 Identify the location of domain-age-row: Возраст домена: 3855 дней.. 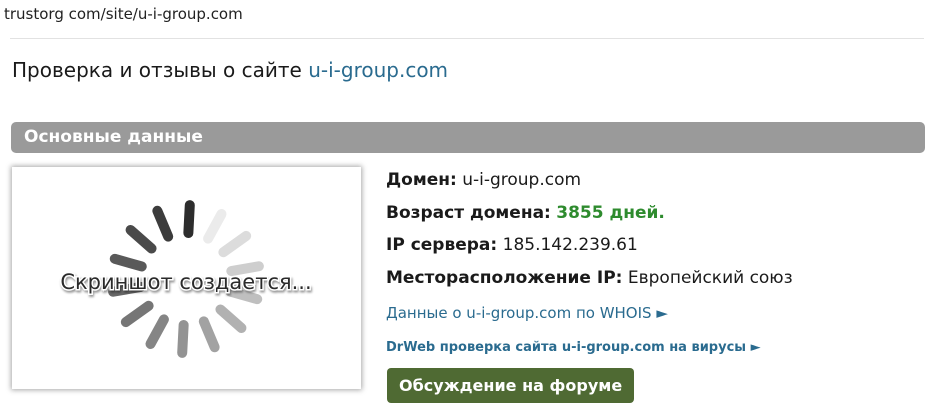
(525, 213).